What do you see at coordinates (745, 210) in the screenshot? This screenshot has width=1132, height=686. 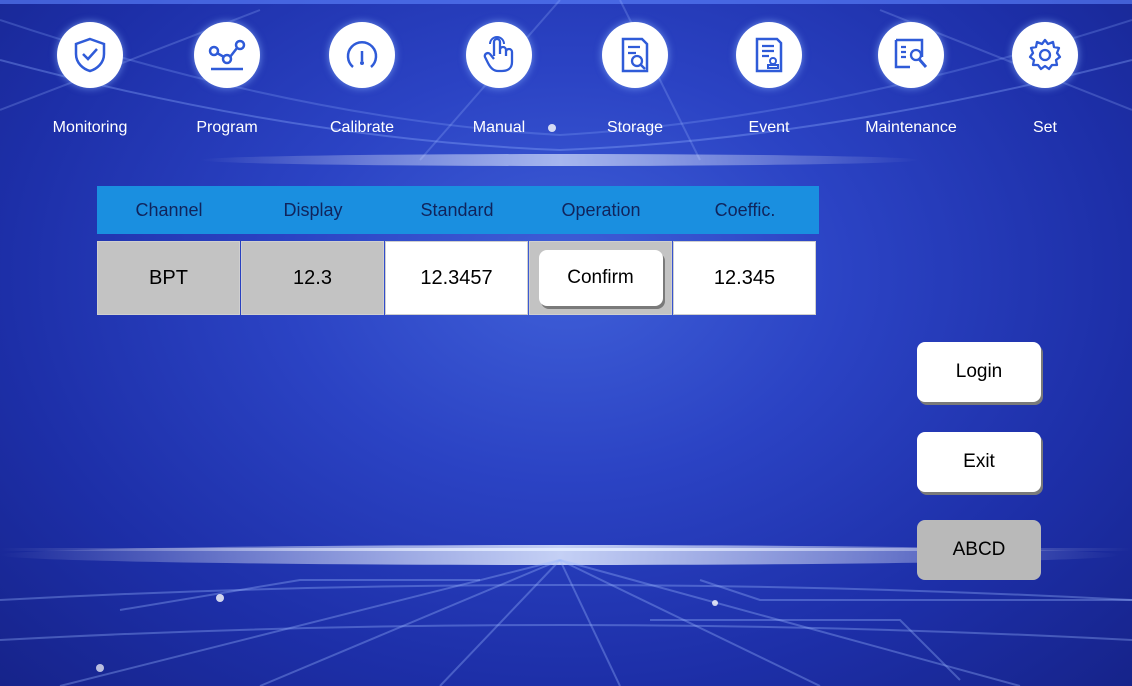 I see `column-header-coefficient: Coeffic.` at bounding box center [745, 210].